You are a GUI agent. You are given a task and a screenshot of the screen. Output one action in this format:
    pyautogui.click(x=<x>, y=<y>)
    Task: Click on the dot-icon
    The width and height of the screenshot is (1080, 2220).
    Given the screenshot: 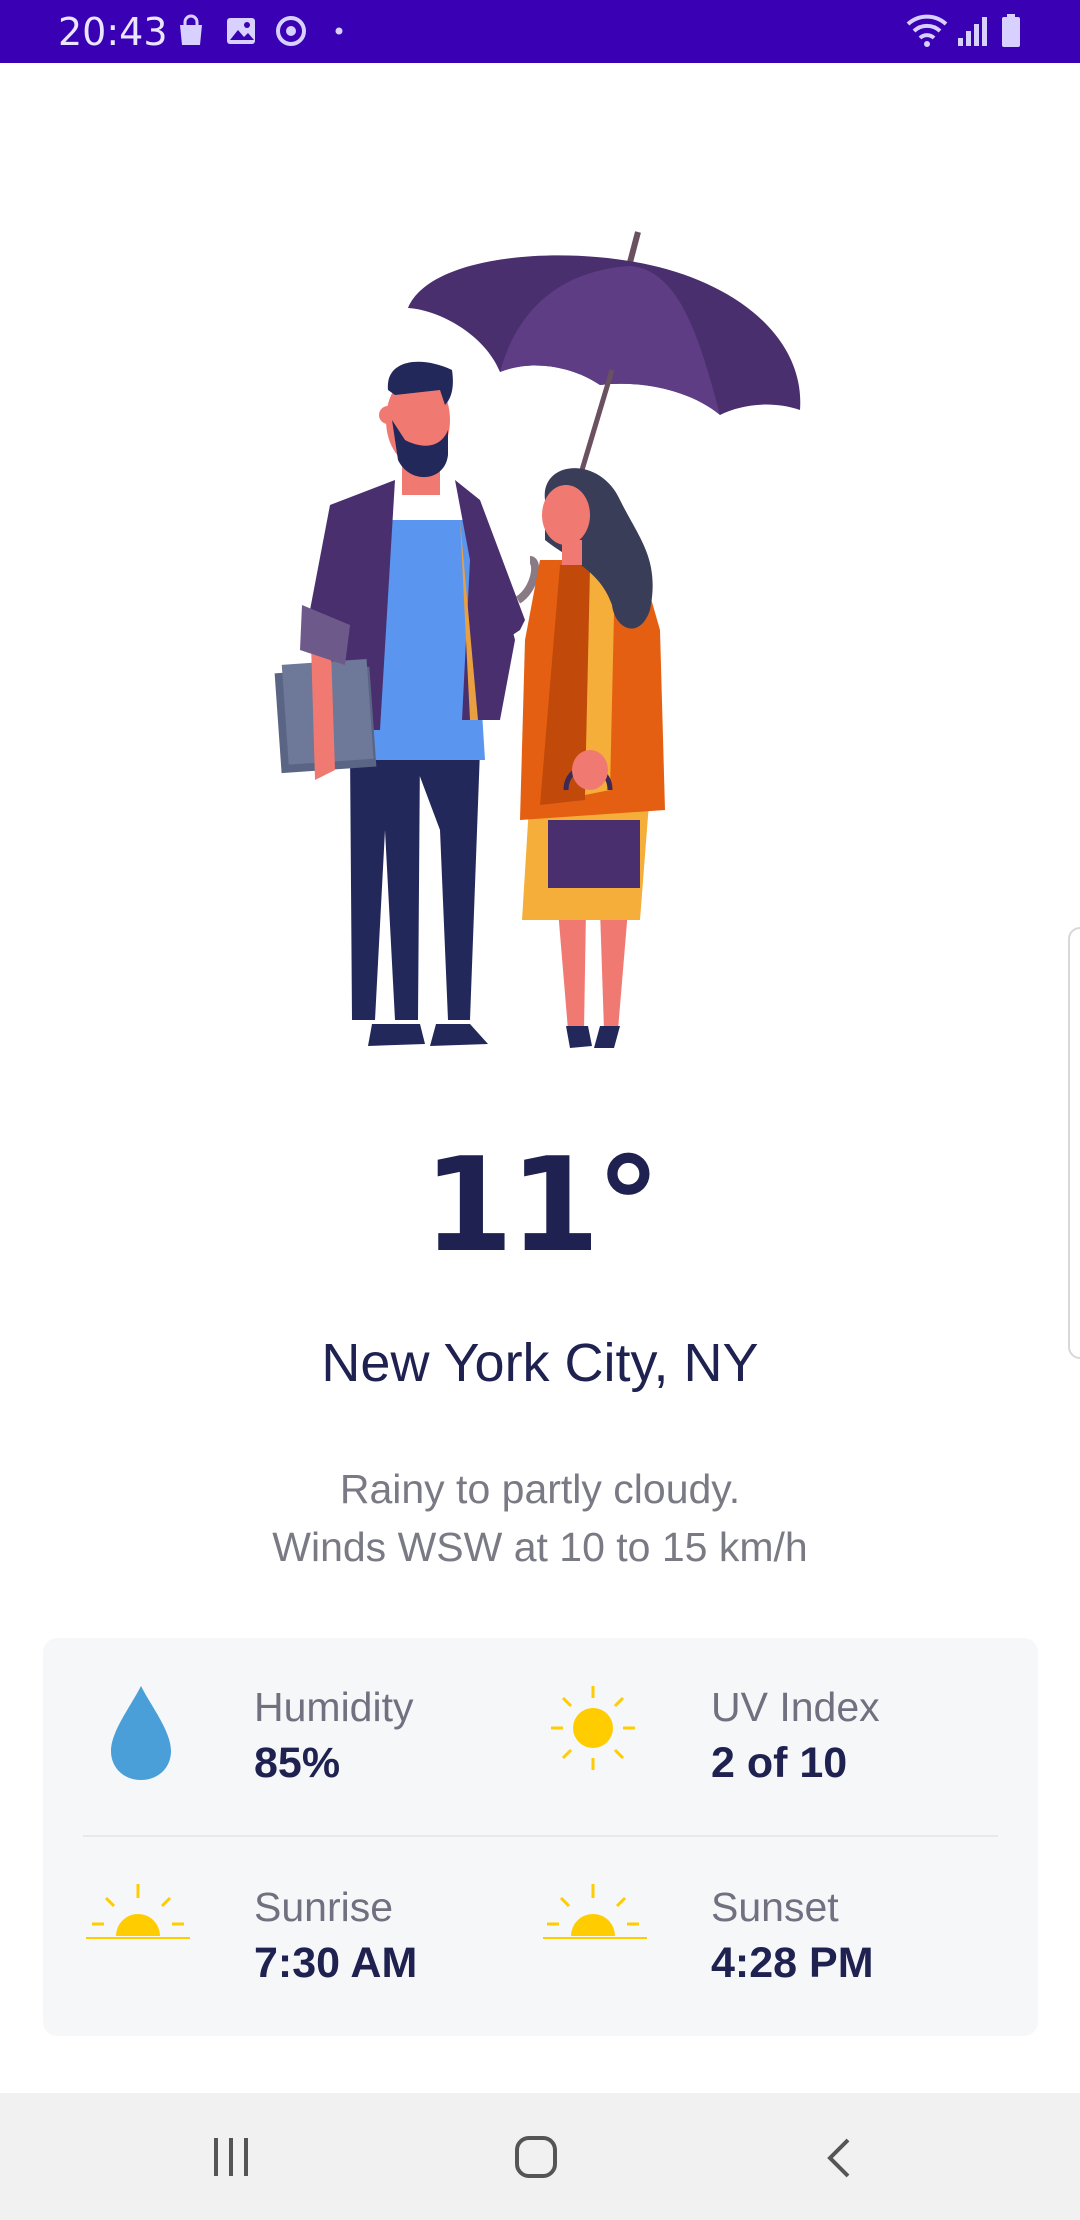 What is the action you would take?
    pyautogui.click(x=339, y=31)
    